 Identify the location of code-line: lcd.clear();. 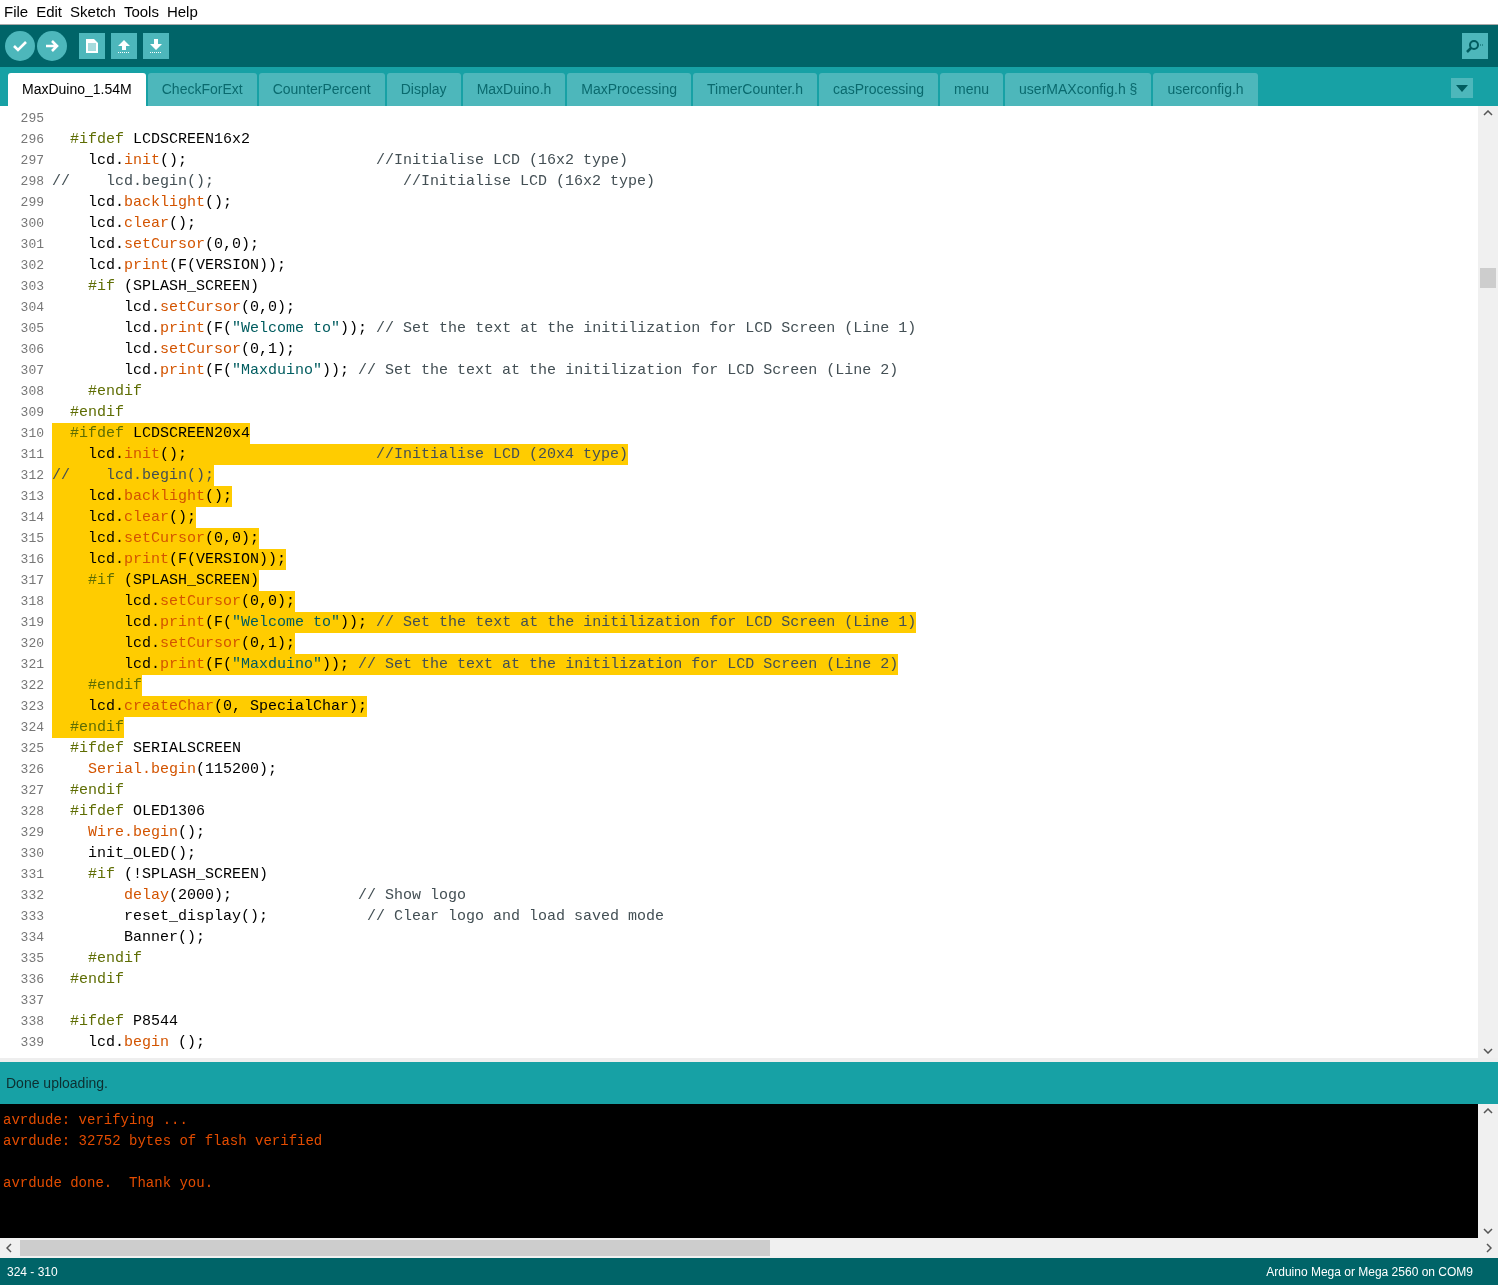
(142, 224).